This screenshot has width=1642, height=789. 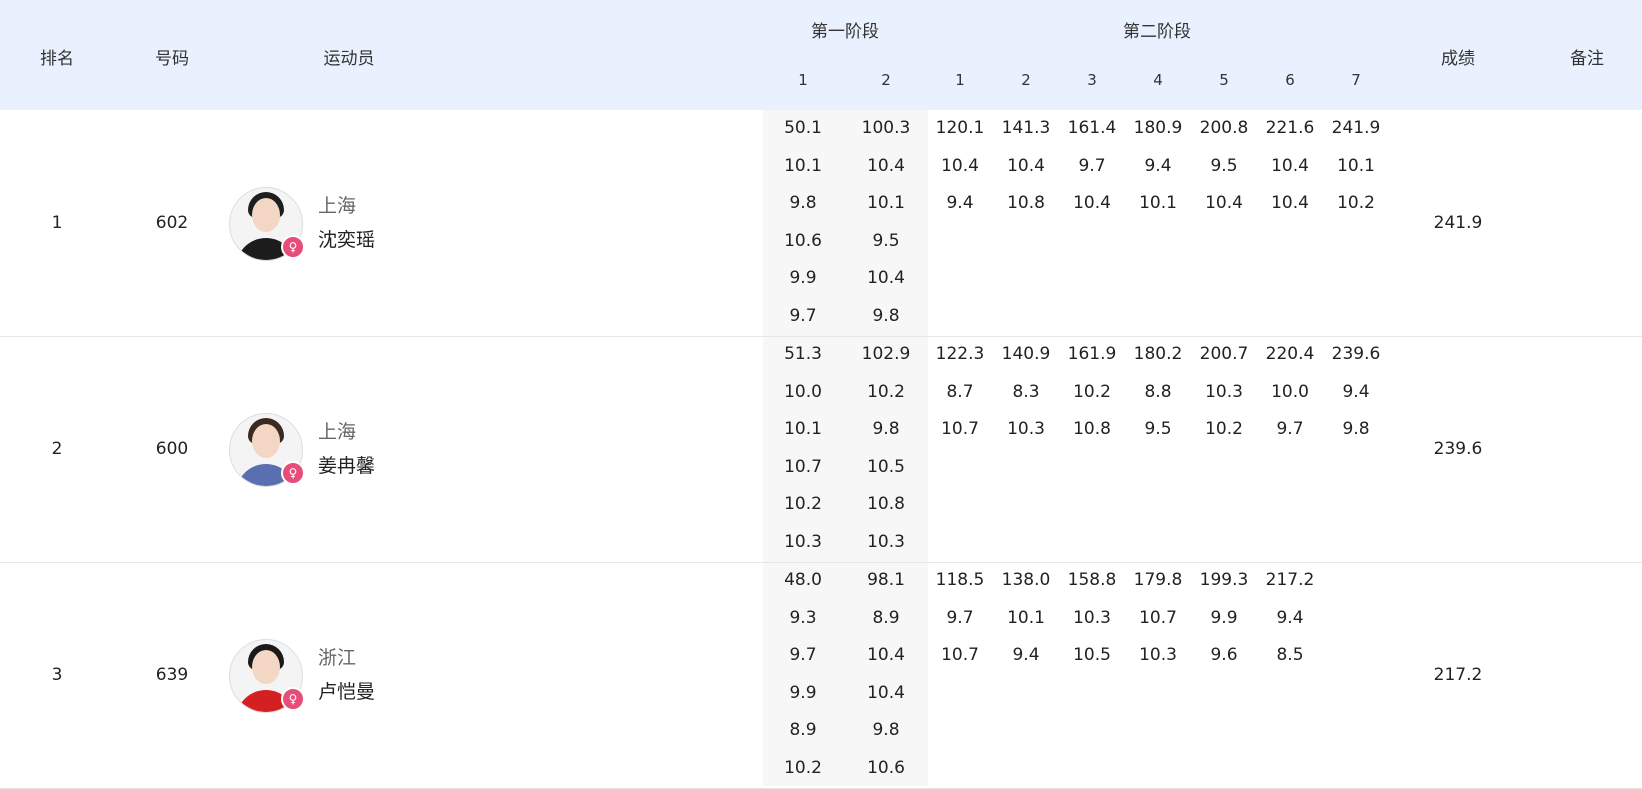 I want to click on stage2-score: 158.8, so click(x=1092, y=580).